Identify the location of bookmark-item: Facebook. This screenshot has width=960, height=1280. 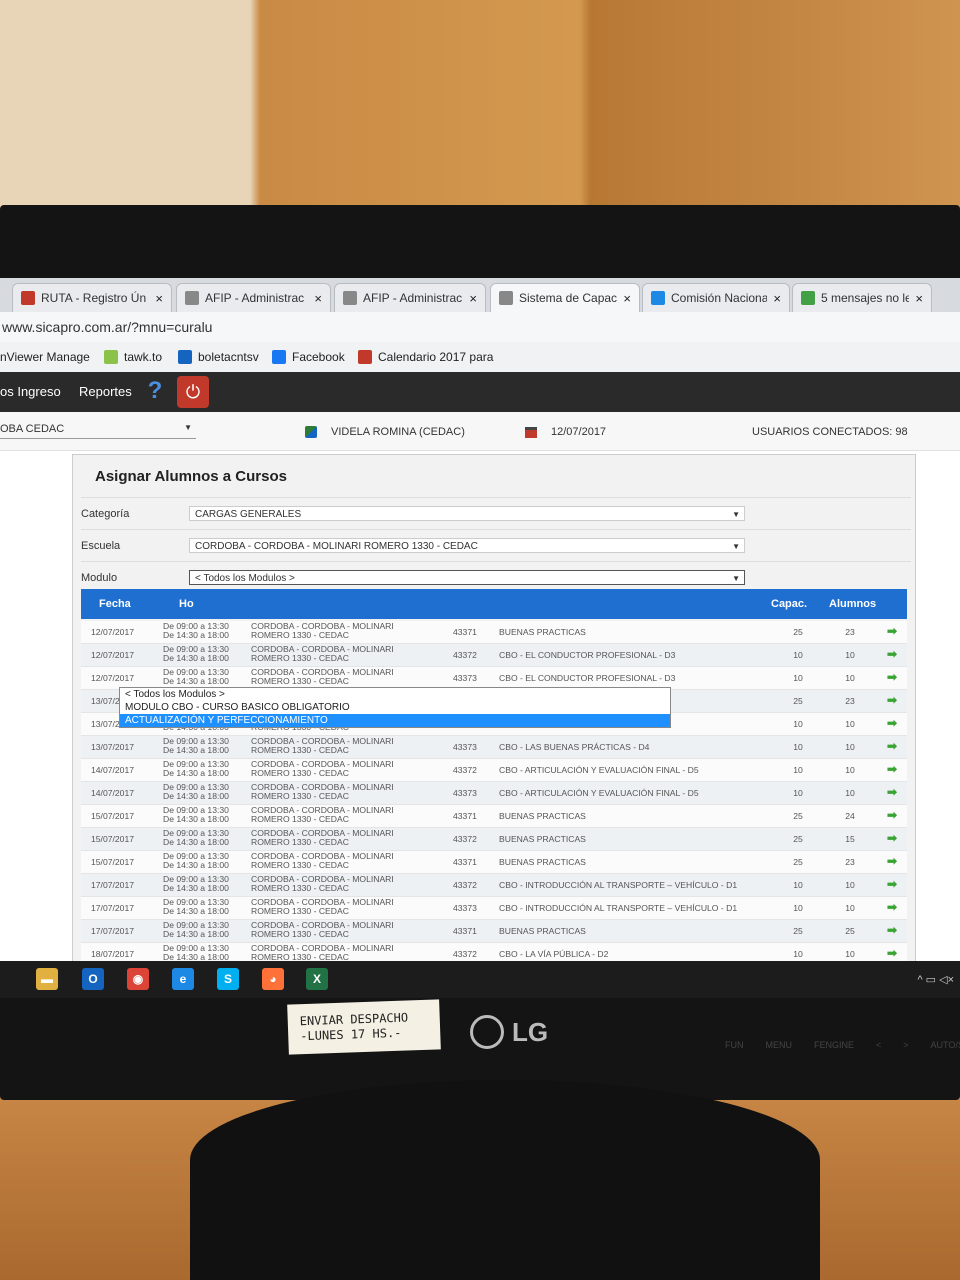
(308, 357).